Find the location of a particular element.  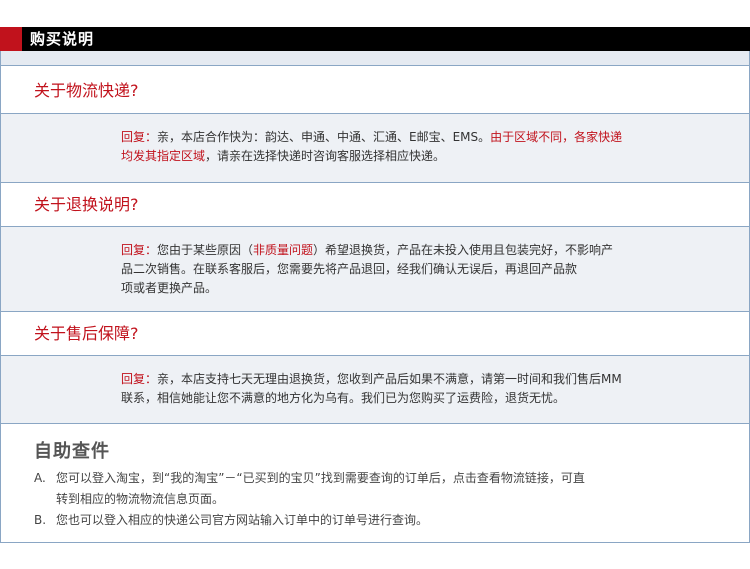

answer-segment: 亲，本店合作快为：韵达、申通、中通、汇通、E邮宝、EMS。 is located at coordinates (324, 137).